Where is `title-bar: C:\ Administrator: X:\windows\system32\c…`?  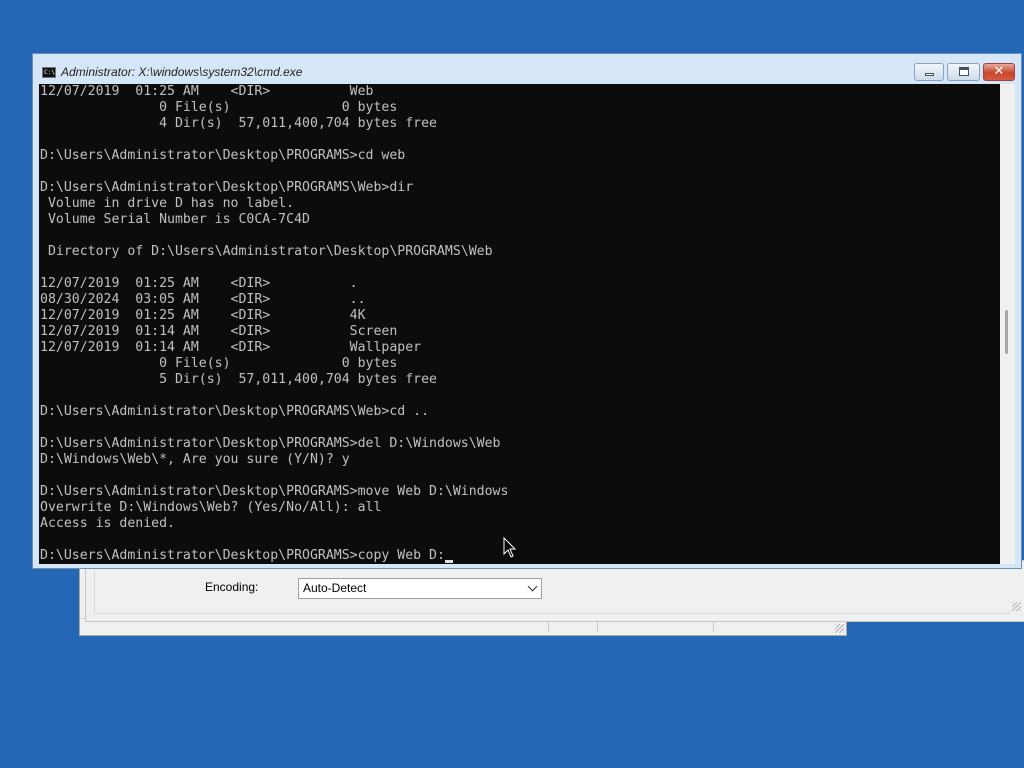 title-bar: C:\ Administrator: X:\windows\system32\c… is located at coordinates (527, 69).